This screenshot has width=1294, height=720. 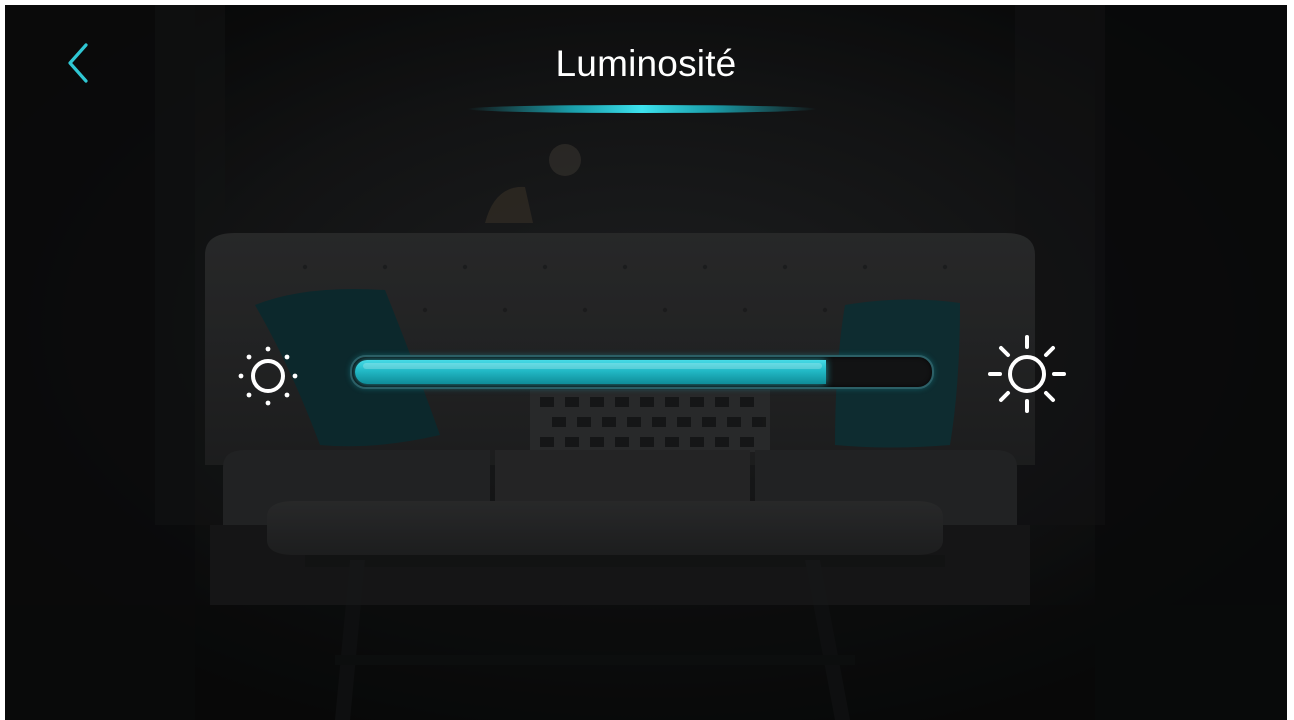 I want to click on brightness-decrease-button, so click(x=268, y=376).